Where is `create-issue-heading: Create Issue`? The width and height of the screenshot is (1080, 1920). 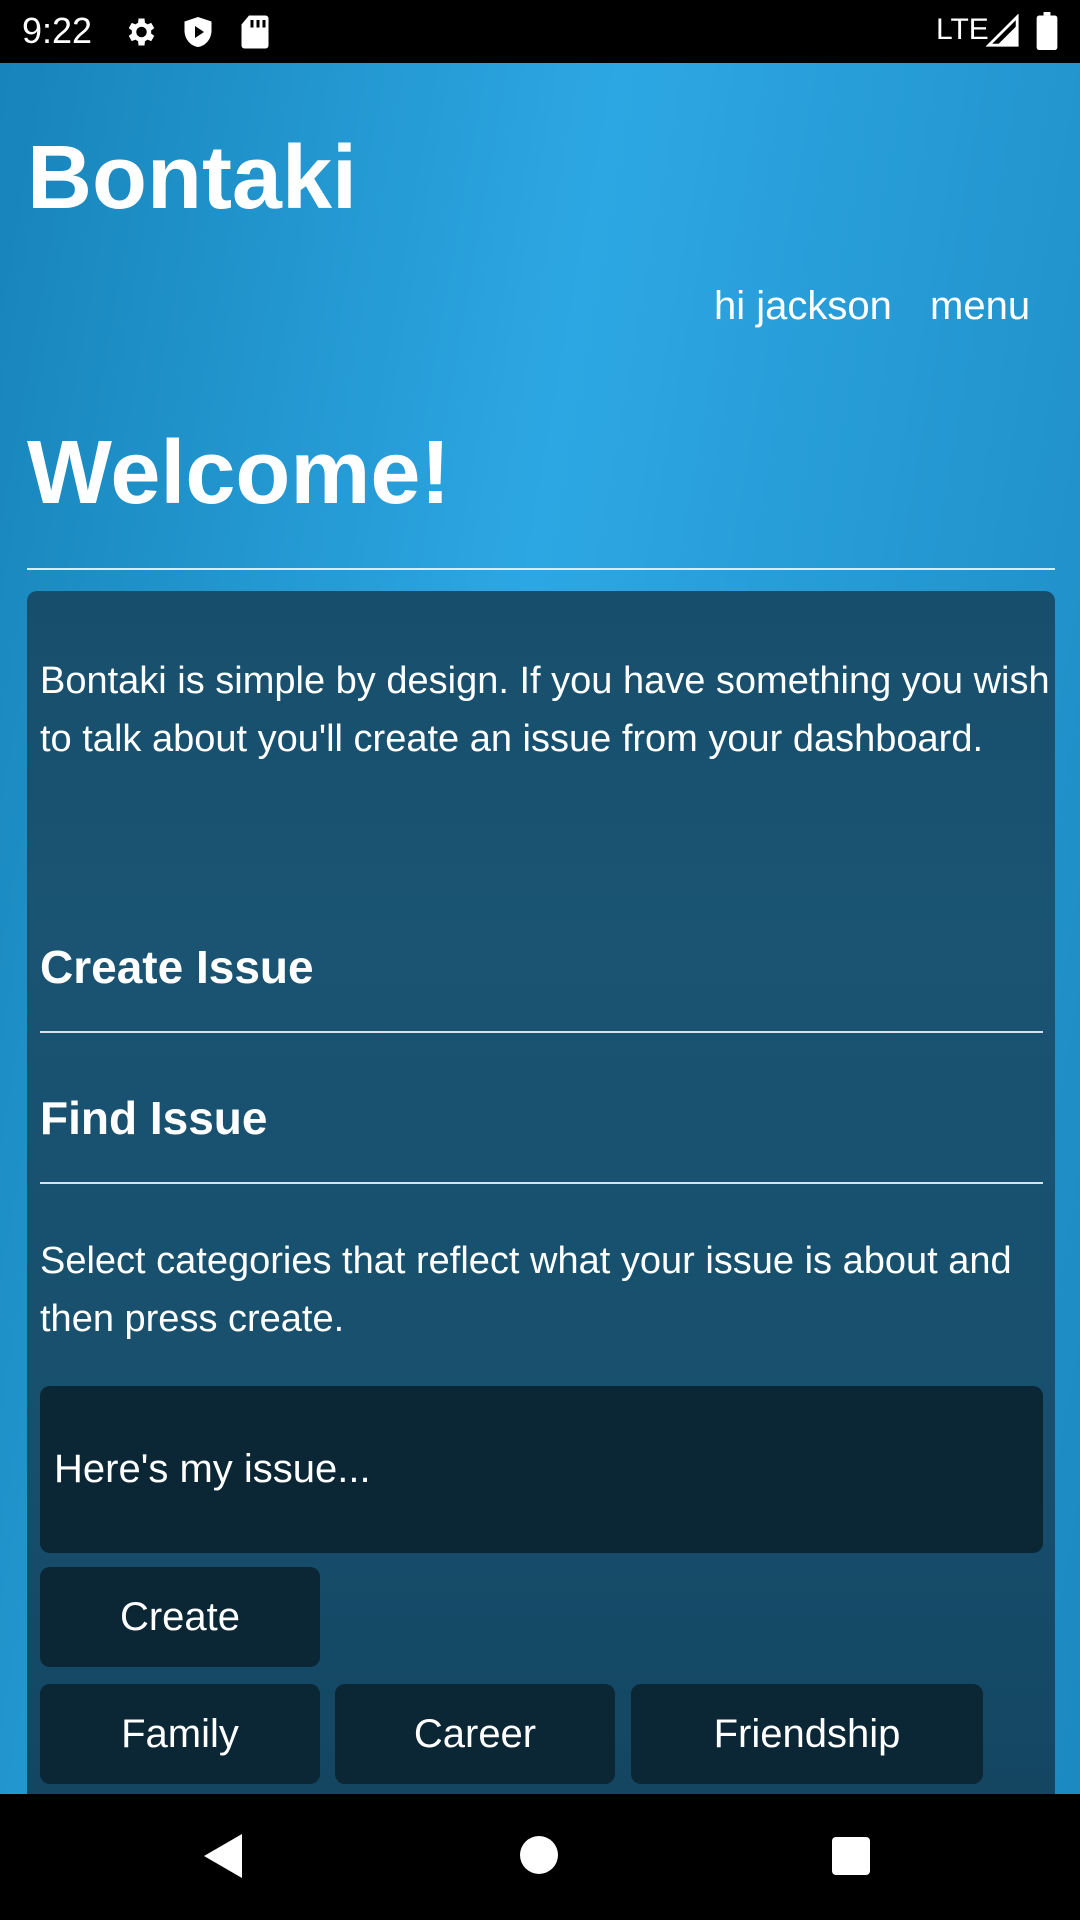
create-issue-heading: Create Issue is located at coordinates (177, 967).